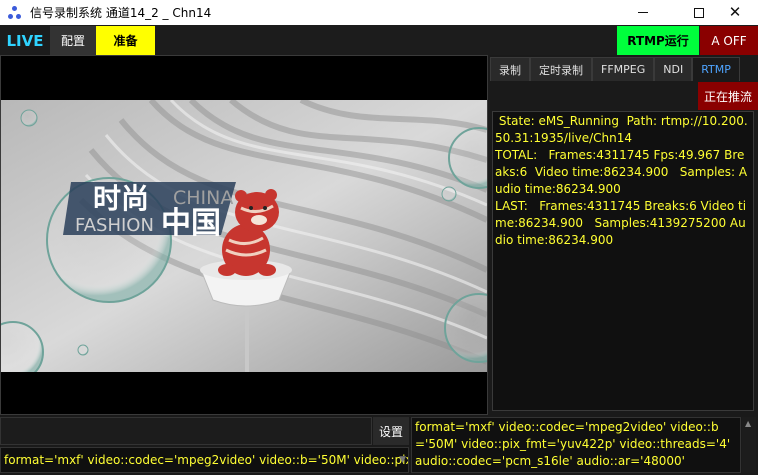  I want to click on rtmp-running-button: RTMP运行, so click(658, 40).